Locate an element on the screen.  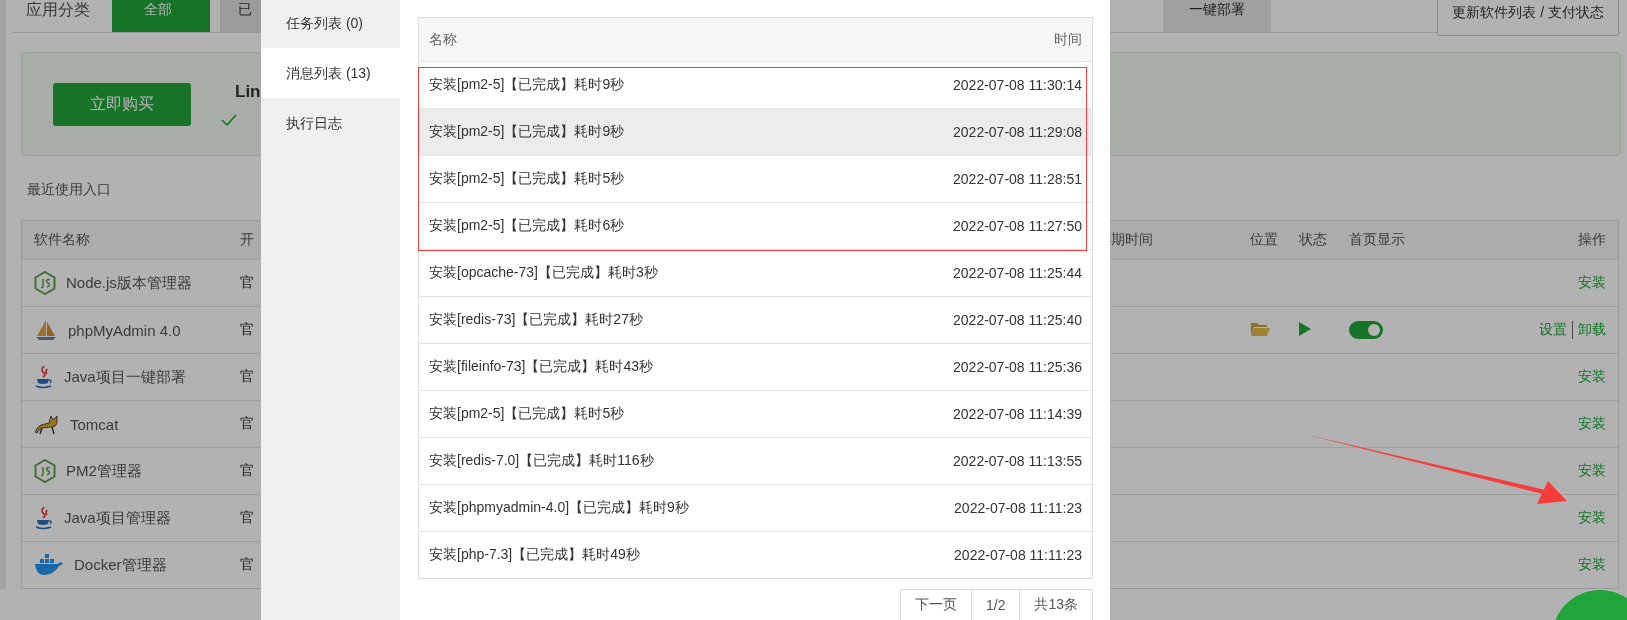
message-row: 安装[pm2-5]【已完成】耗时5秒 2022-07-08 11:28:51 is located at coordinates (755, 178).